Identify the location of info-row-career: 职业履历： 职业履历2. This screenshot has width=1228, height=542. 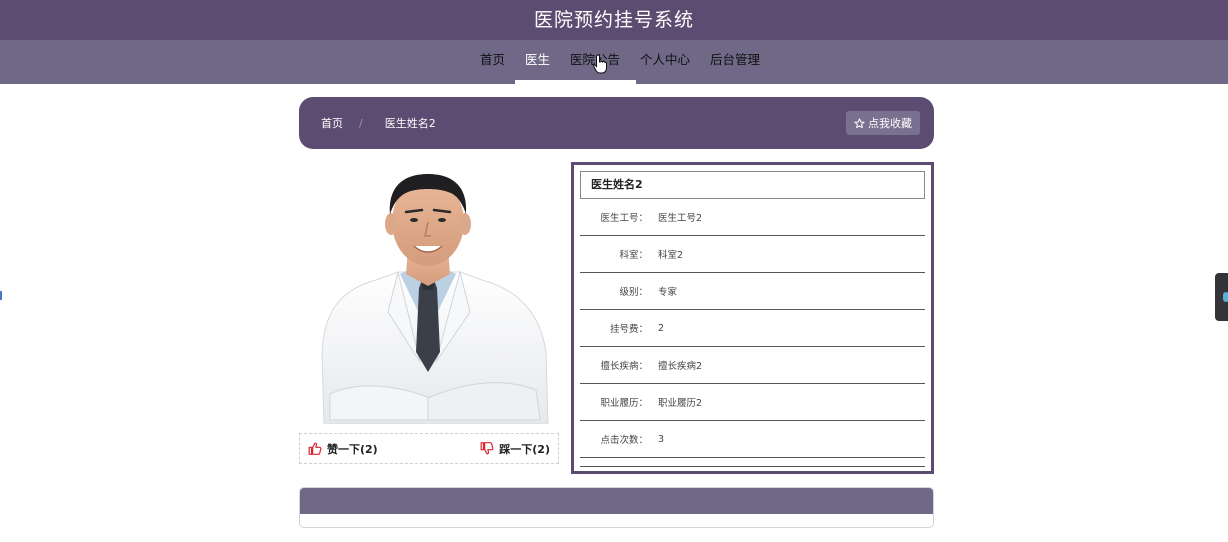
(752, 402).